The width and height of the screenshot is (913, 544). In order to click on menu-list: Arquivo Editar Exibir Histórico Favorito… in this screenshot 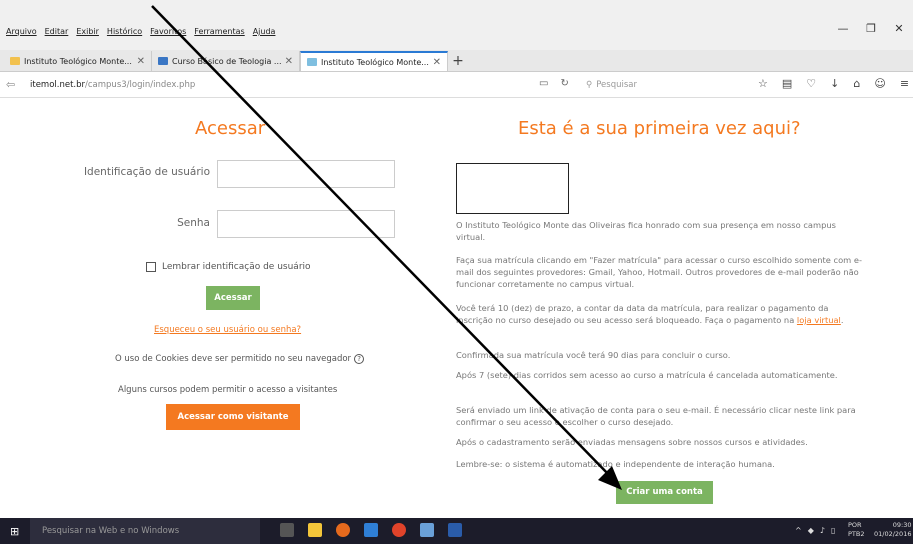, I will do `click(140, 31)`.